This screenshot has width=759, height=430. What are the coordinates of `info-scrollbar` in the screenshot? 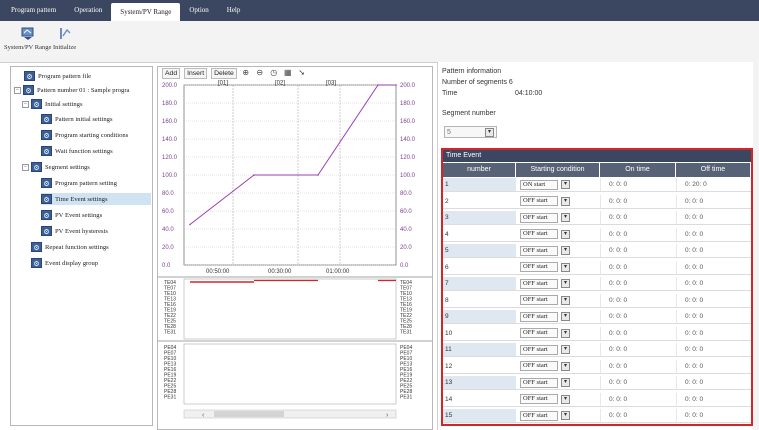 It's located at (756, 246).